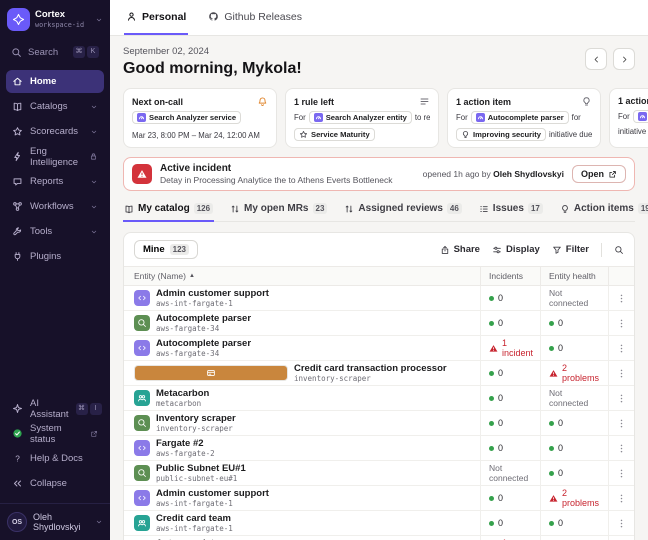  I want to click on share-button: Share, so click(460, 249).